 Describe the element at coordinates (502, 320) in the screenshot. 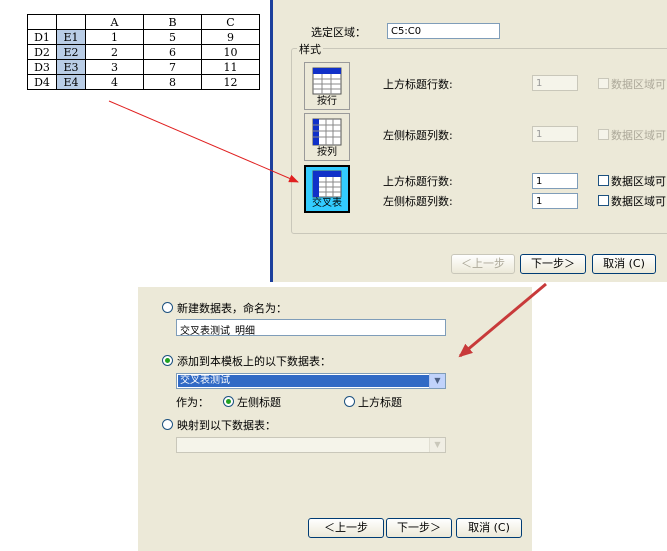

I see `arrow-to-dialog` at that location.